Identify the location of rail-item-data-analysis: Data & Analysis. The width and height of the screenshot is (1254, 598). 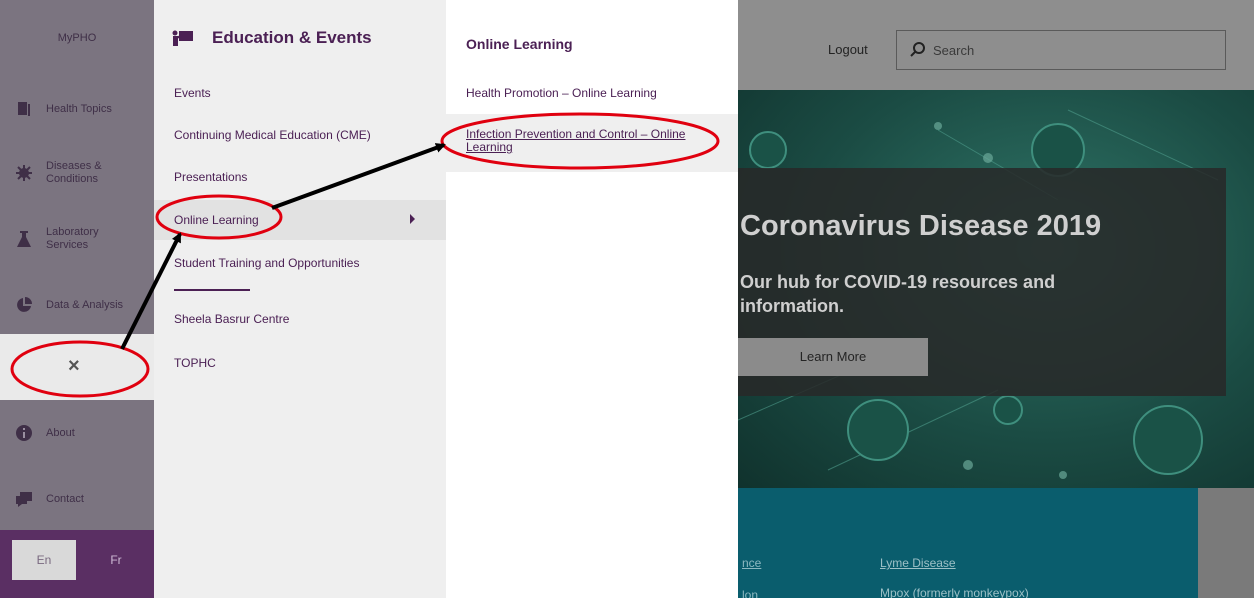
(77, 305).